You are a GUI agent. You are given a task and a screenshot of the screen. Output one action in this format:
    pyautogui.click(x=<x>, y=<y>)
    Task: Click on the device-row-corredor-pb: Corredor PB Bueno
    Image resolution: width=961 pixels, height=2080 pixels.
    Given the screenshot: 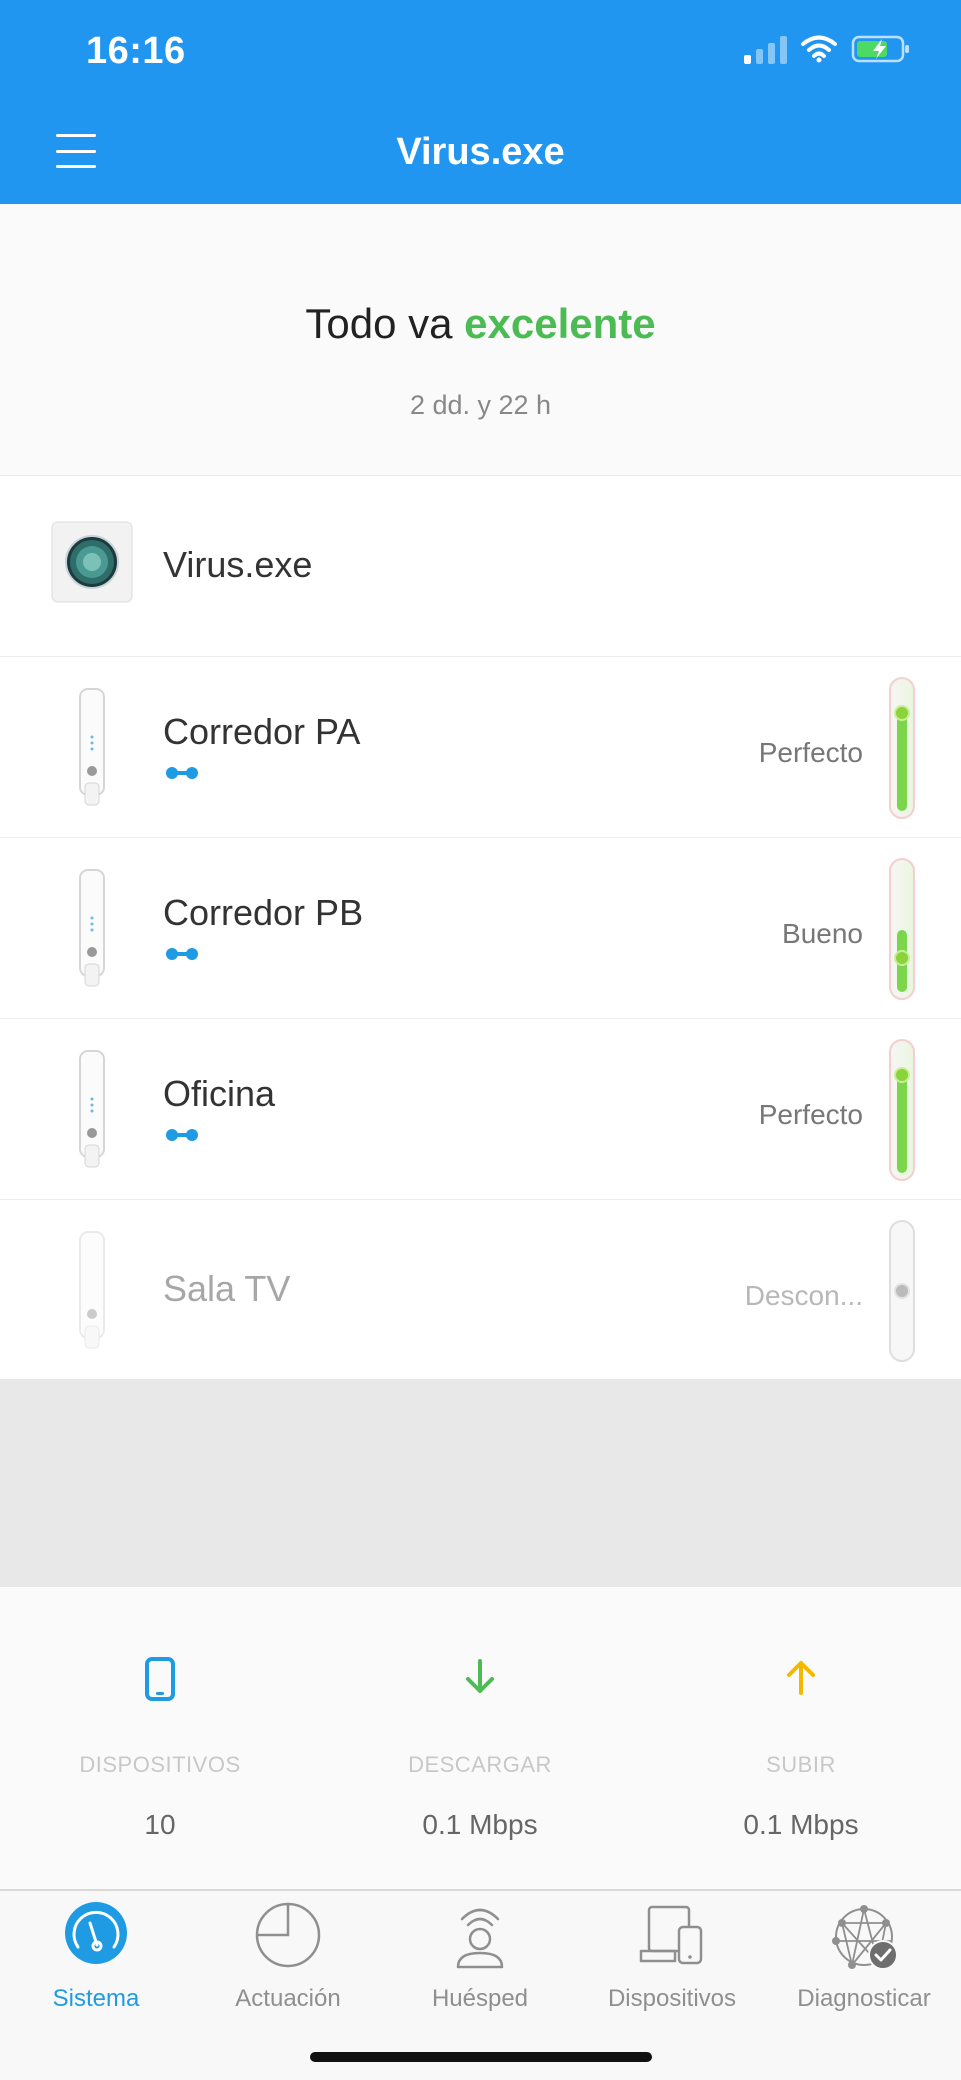 What is the action you would take?
    pyautogui.click(x=480, y=928)
    